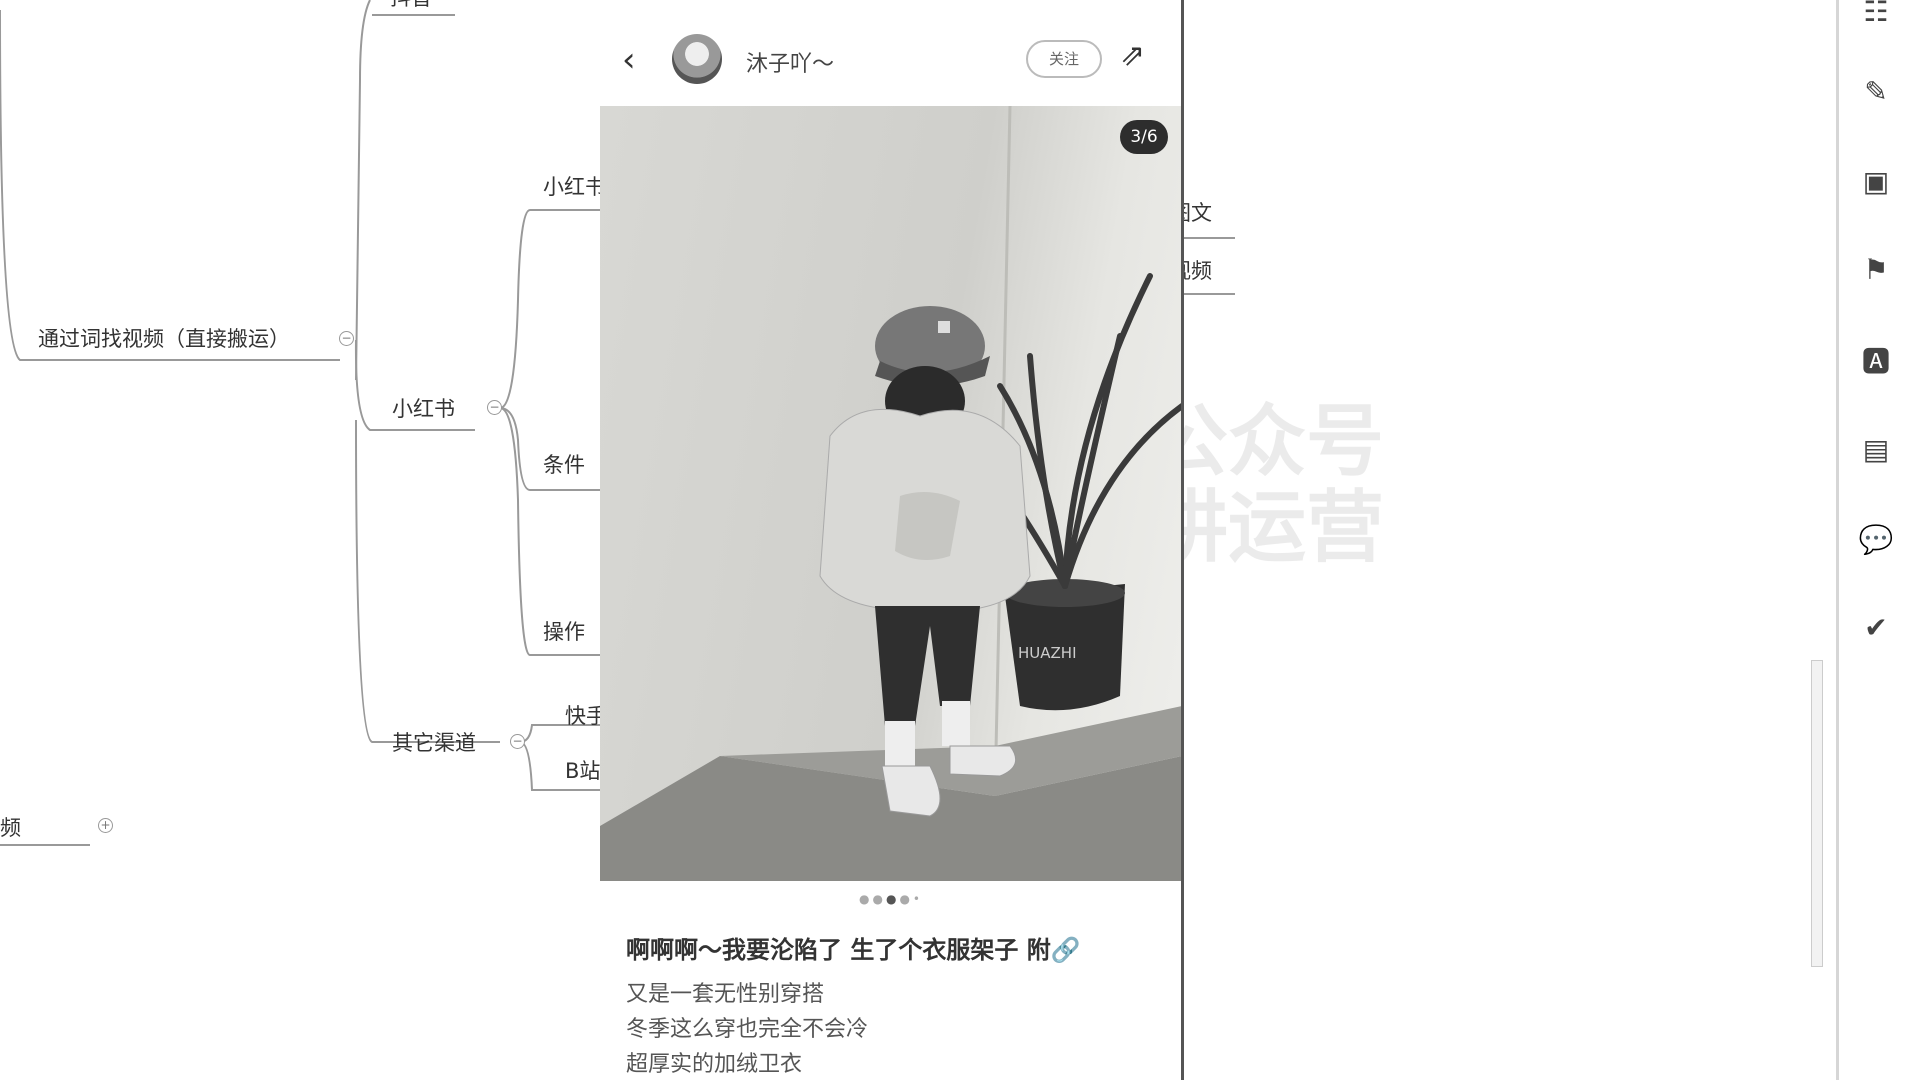  I want to click on expand-toggle-icon: +, so click(105, 825).